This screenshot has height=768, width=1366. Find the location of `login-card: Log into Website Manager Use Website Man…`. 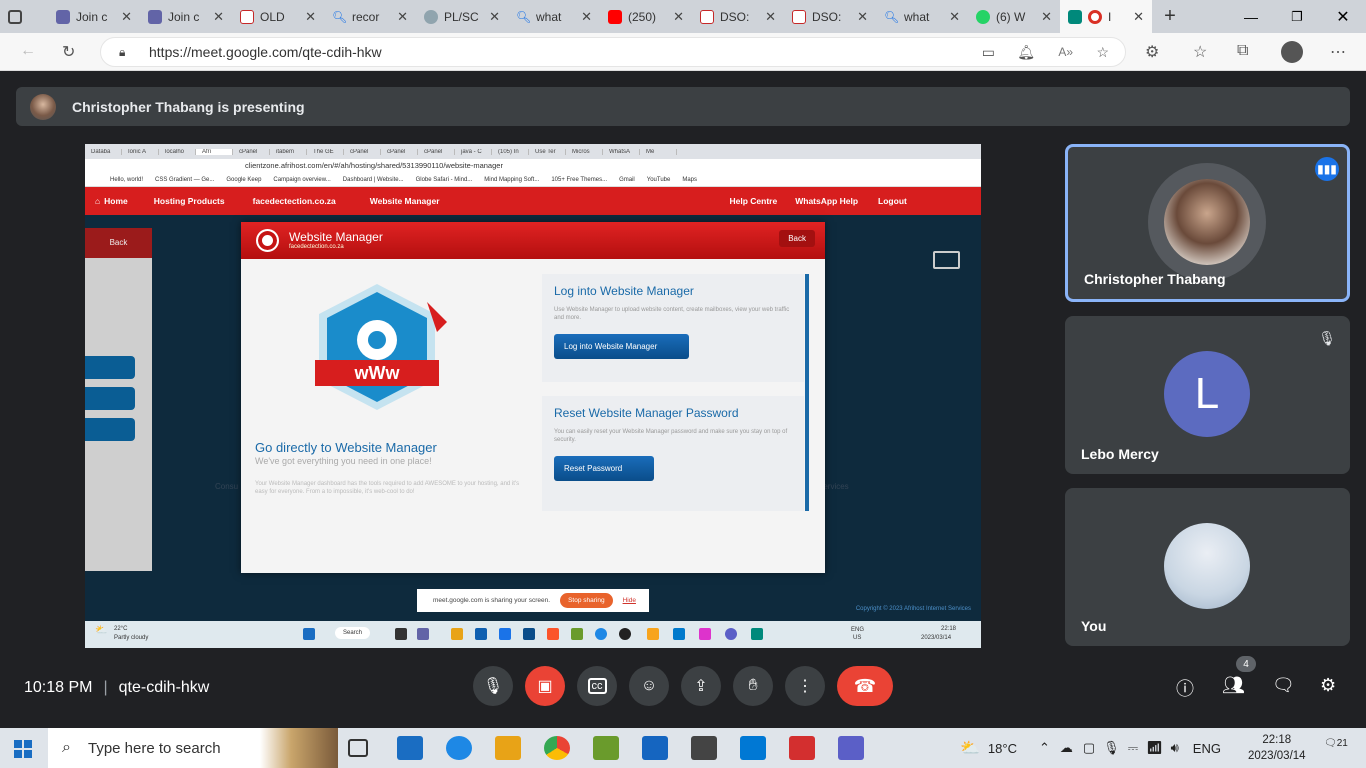

login-card: Log into Website Manager Use Website Man… is located at coordinates (673, 328).